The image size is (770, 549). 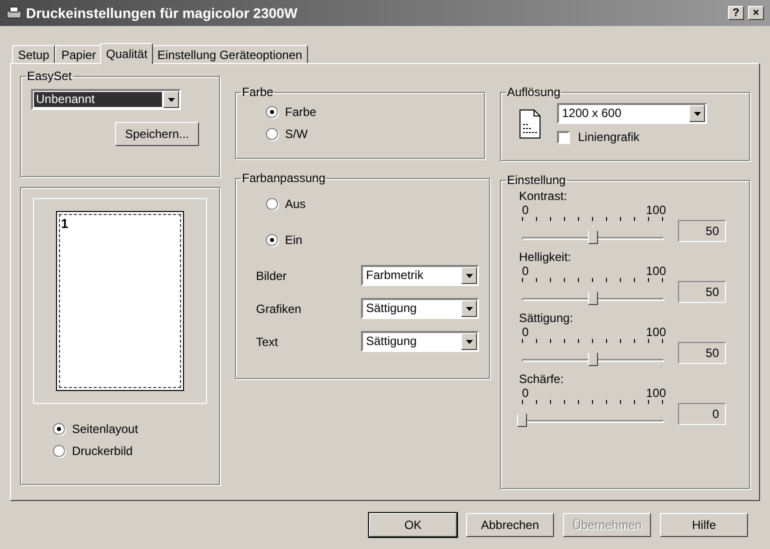 I want to click on dropdown-field: Unbenannt, so click(x=106, y=99).